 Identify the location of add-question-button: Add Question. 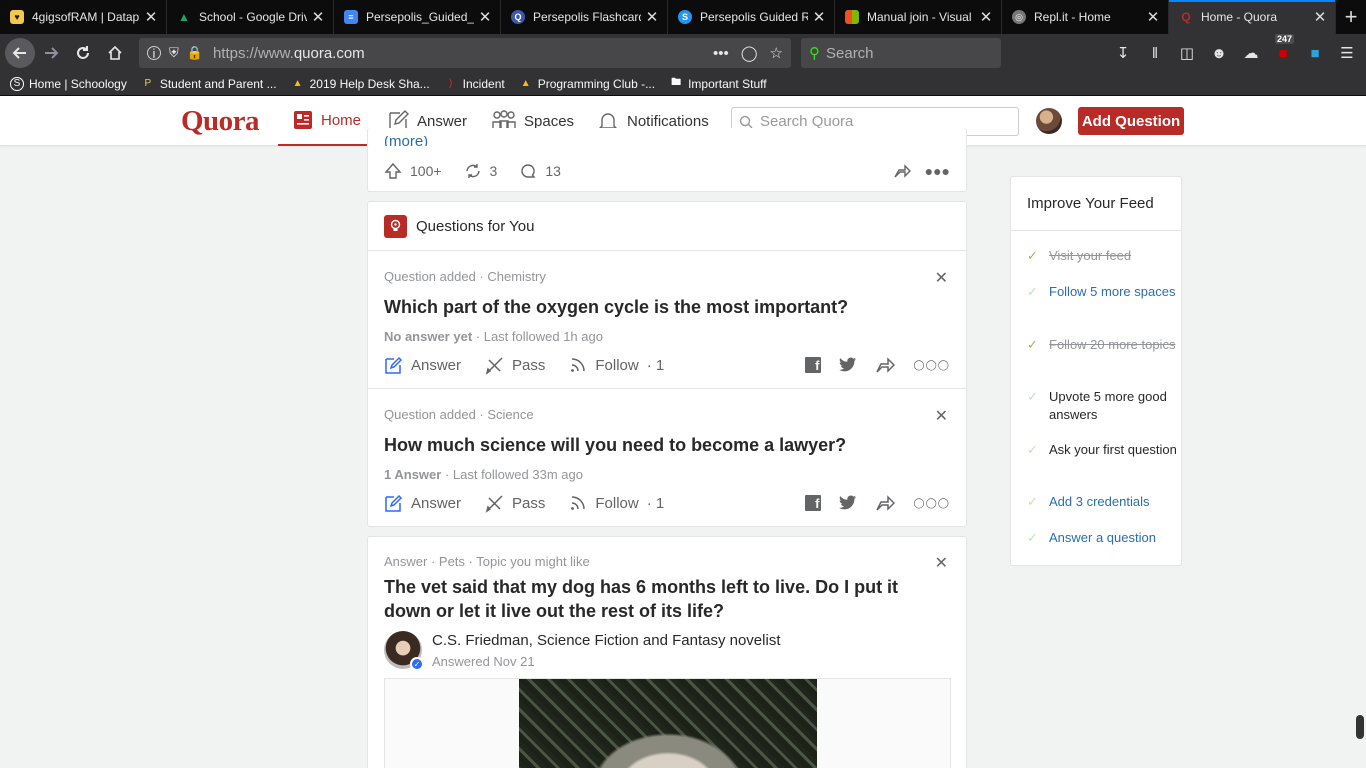
(1131, 121).